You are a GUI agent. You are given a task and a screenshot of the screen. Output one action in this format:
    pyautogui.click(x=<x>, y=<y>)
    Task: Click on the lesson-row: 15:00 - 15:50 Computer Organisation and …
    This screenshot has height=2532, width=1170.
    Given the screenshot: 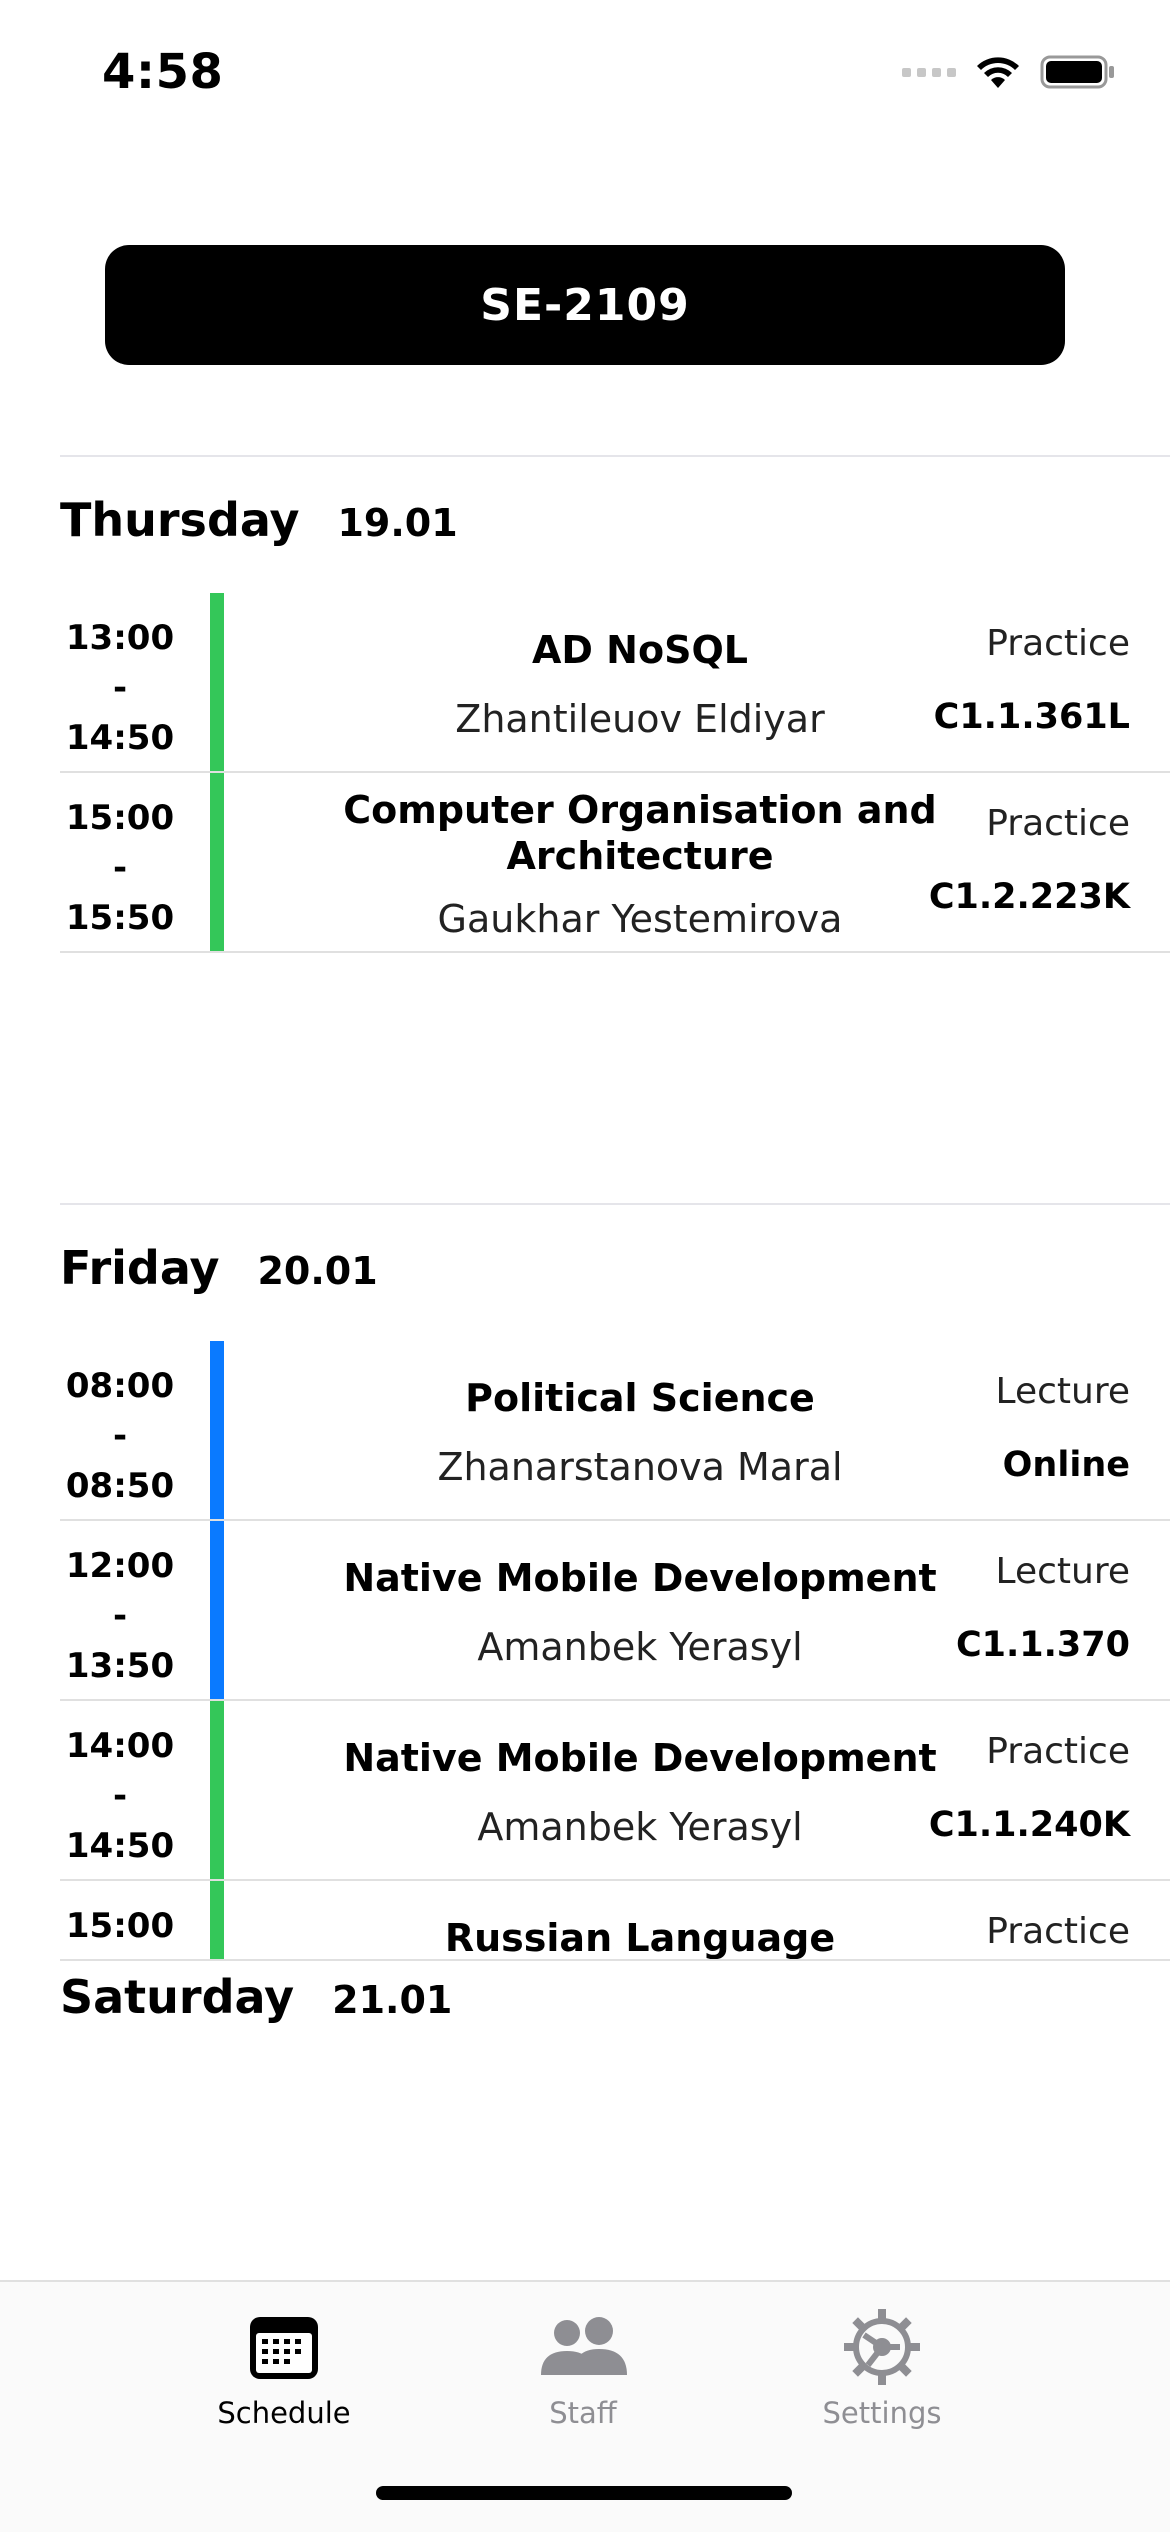 What is the action you would take?
    pyautogui.click(x=615, y=863)
    